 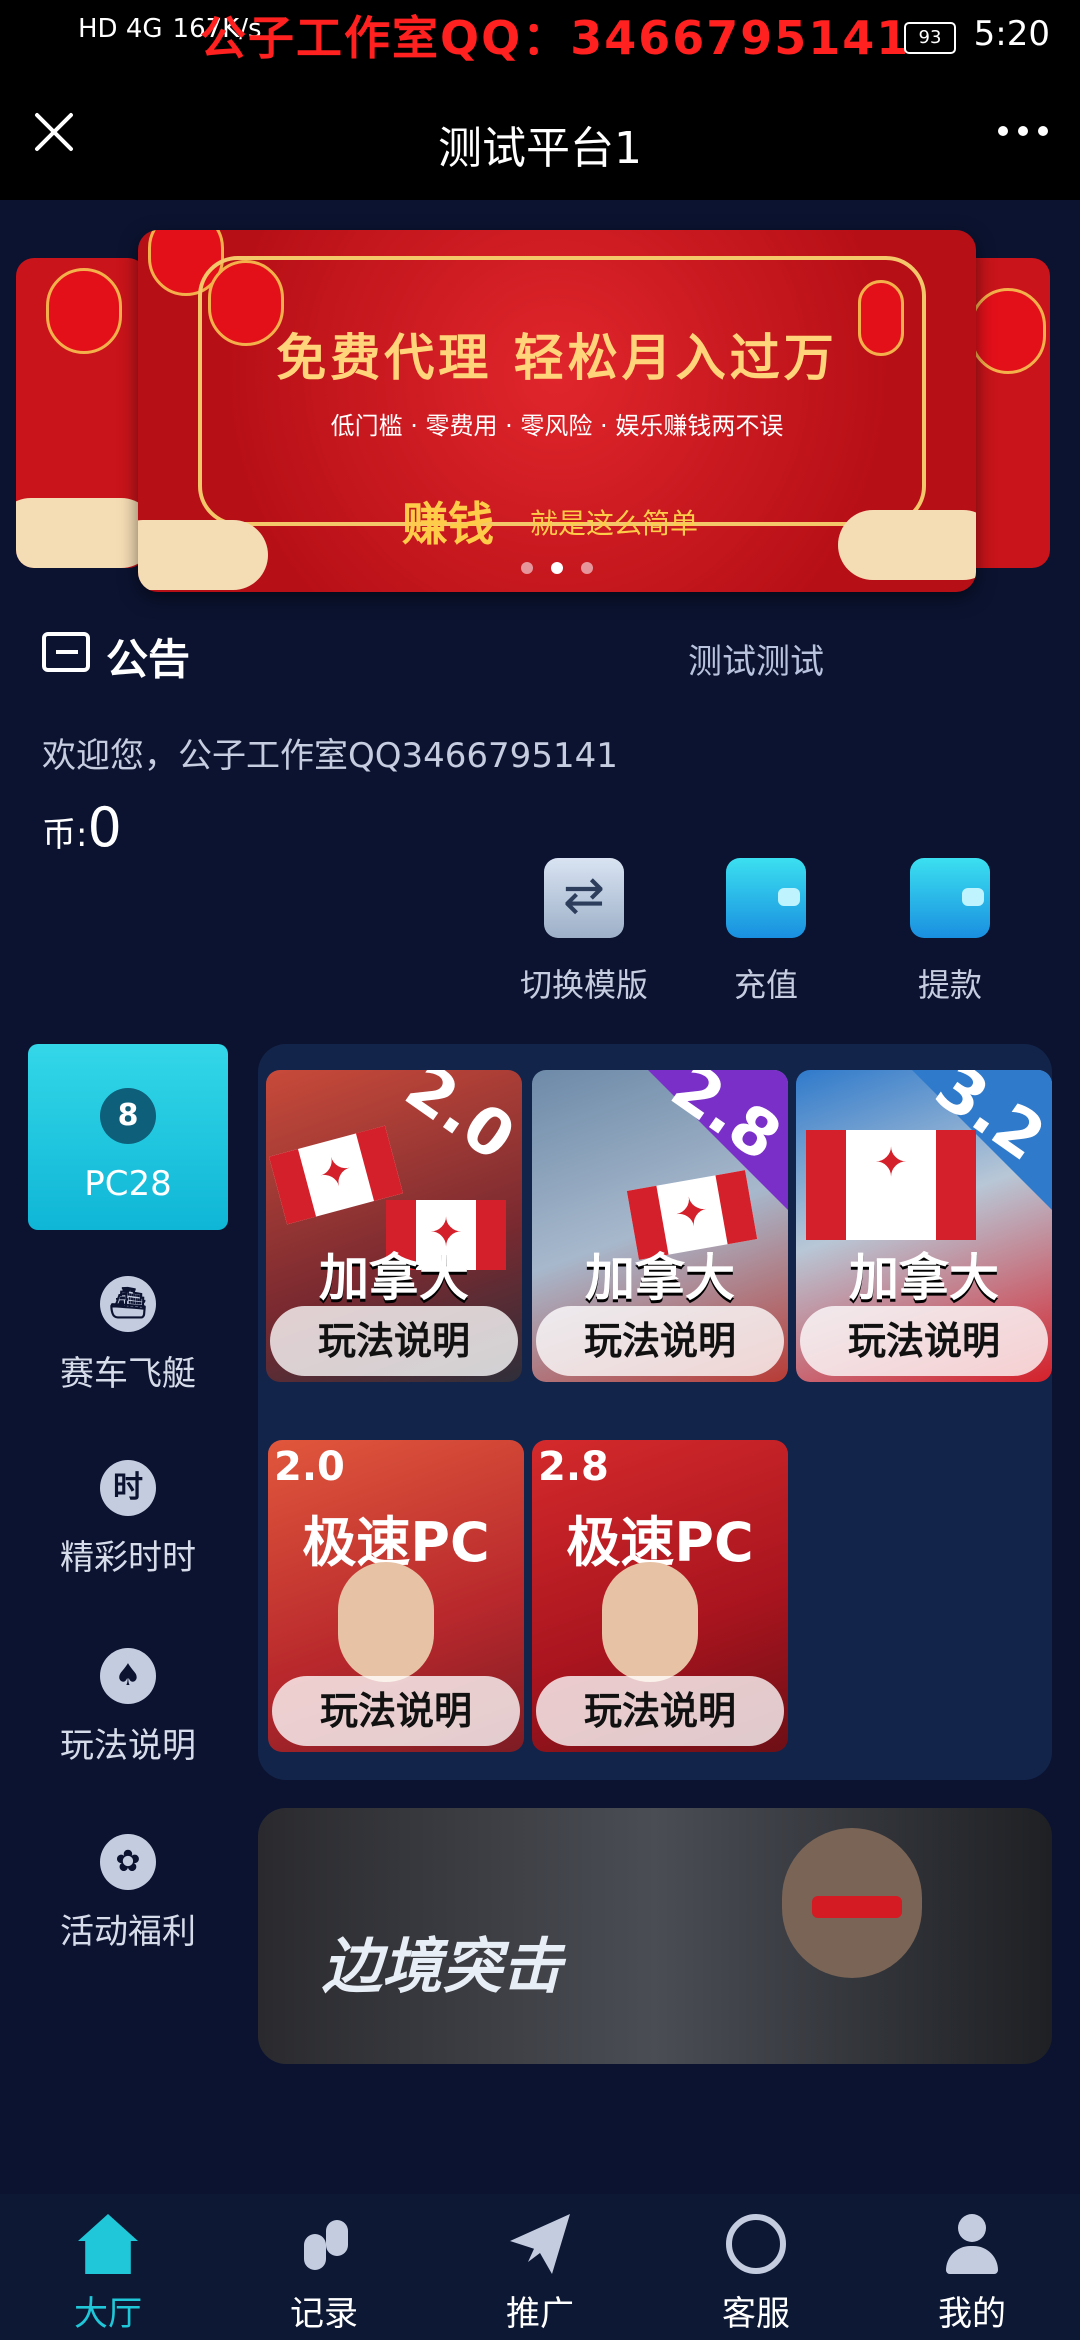 What do you see at coordinates (128, 1932) in the screenshot?
I see `sidebar-item-label: 活动福利` at bounding box center [128, 1932].